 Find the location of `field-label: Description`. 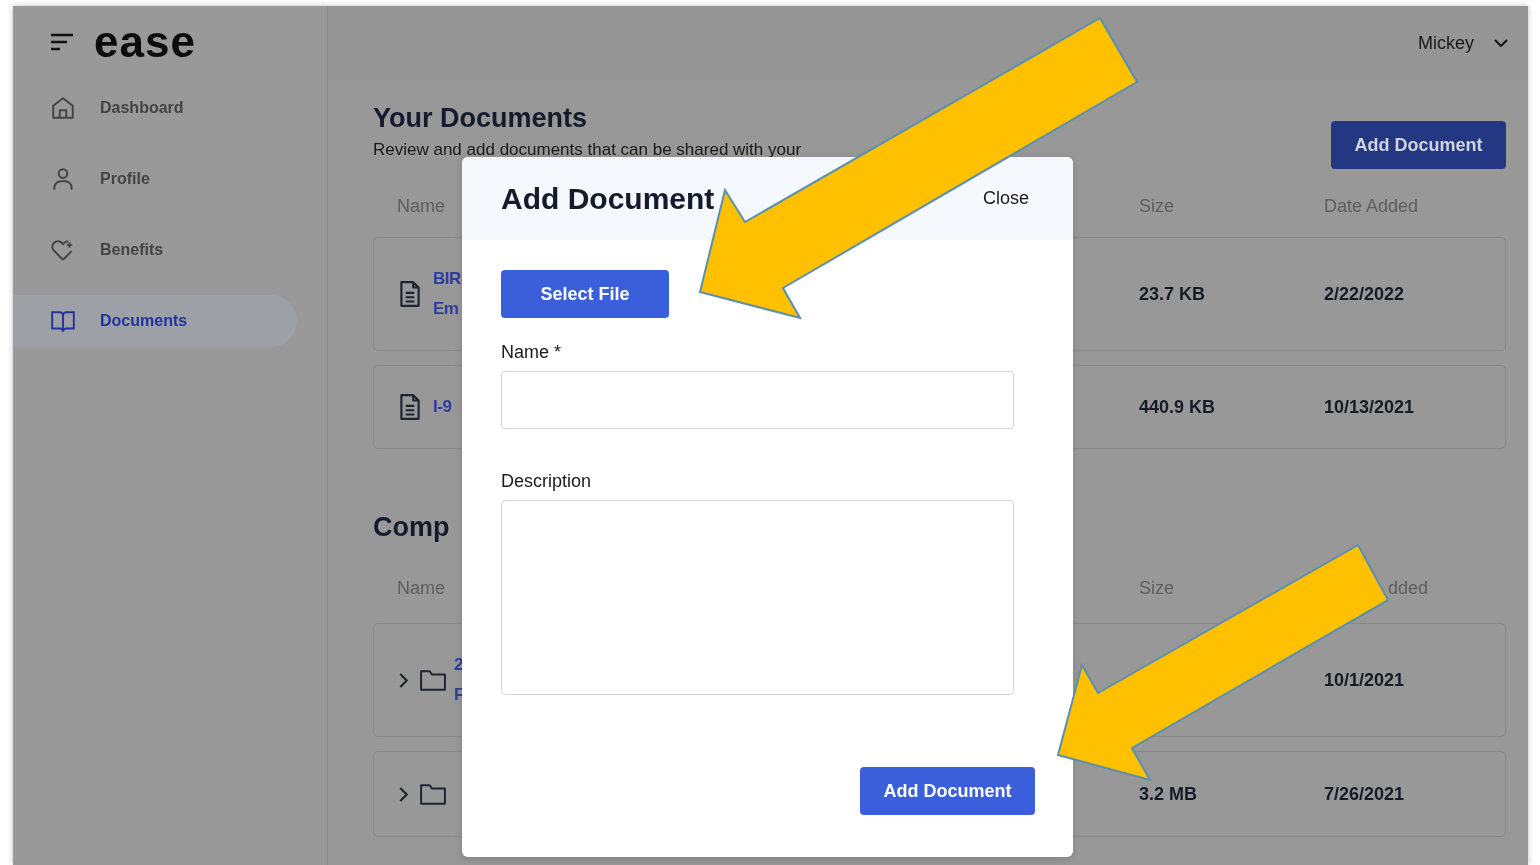

field-label: Description is located at coordinates (547, 481).